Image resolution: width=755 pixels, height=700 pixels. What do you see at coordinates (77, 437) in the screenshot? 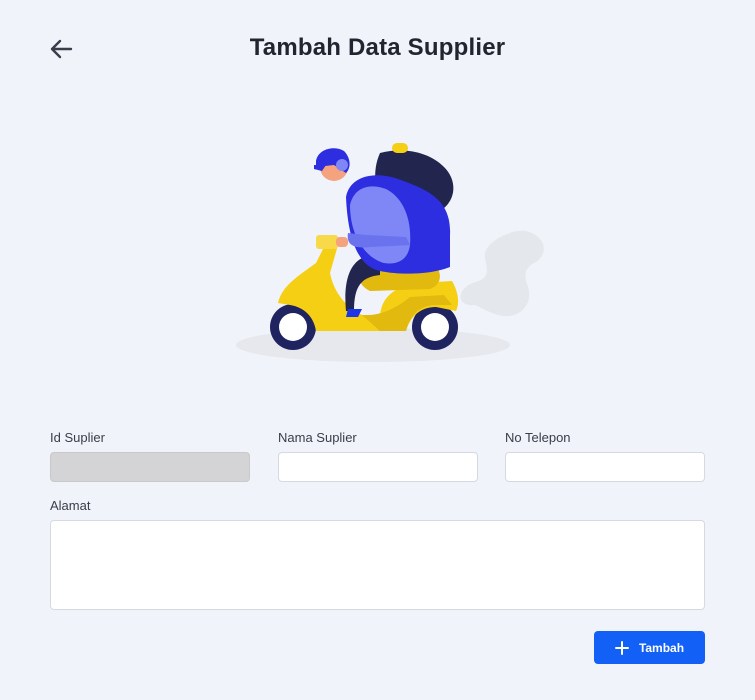
I see `id-suplier-label: Id Suplier` at bounding box center [77, 437].